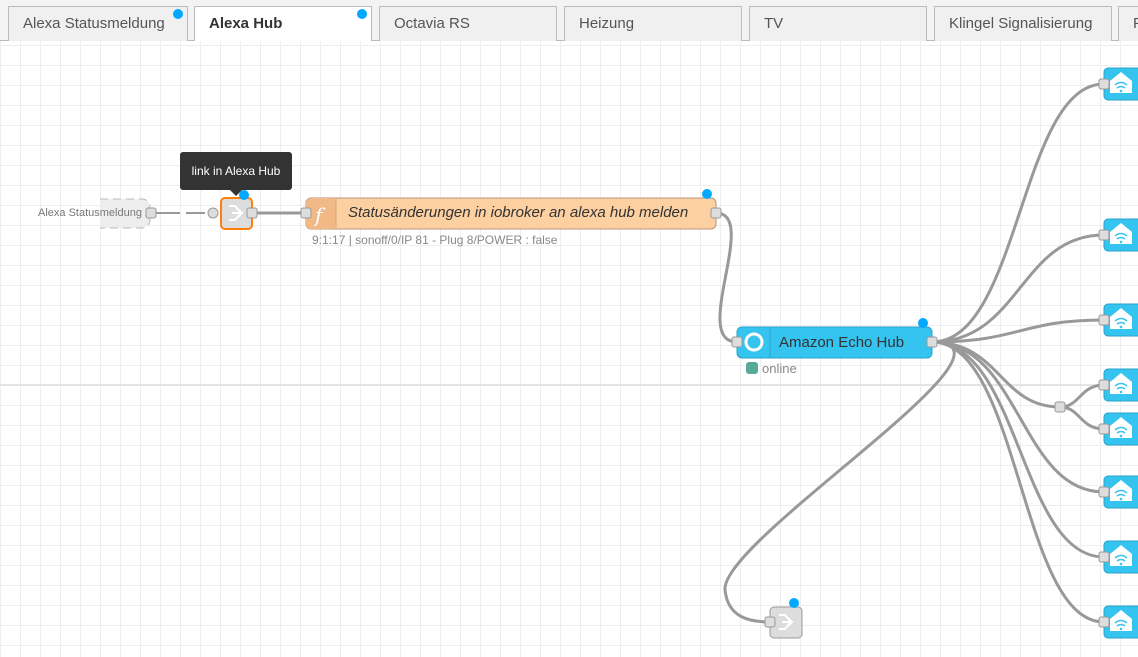  I want to click on echo-label: Amazon Echo Hub, so click(842, 342).